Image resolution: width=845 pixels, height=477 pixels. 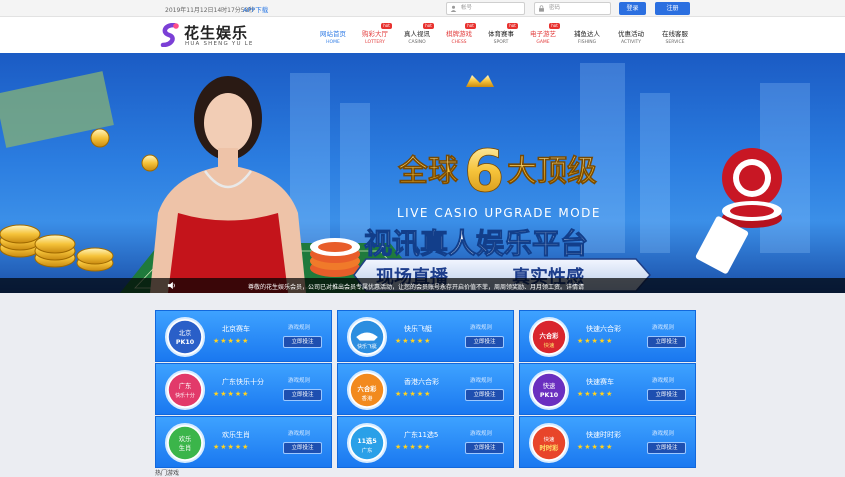 I want to click on nav-game-label: 电子游艺, so click(x=543, y=34).